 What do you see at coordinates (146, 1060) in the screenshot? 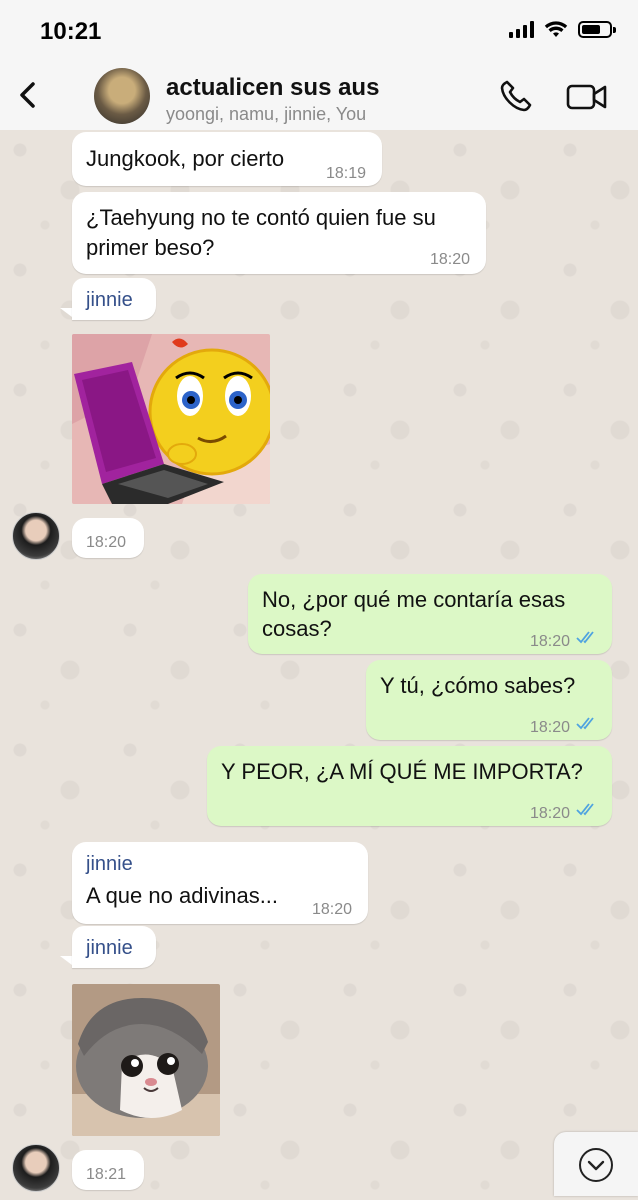
I see `cat-sticker` at bounding box center [146, 1060].